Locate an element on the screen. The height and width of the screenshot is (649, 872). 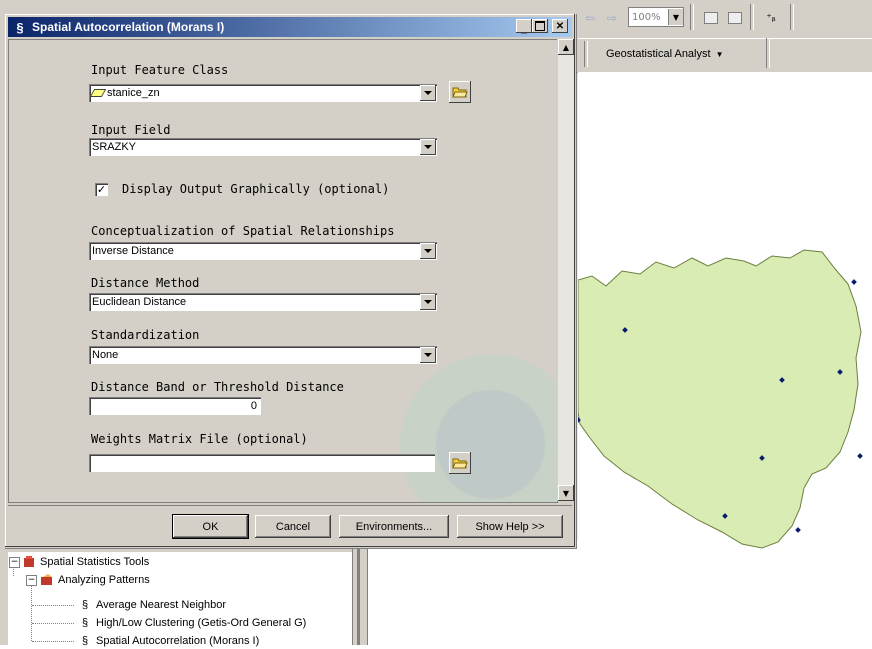
dialog-title: Spatial Autocorrelation (Morans I) is located at coordinates (128, 27).